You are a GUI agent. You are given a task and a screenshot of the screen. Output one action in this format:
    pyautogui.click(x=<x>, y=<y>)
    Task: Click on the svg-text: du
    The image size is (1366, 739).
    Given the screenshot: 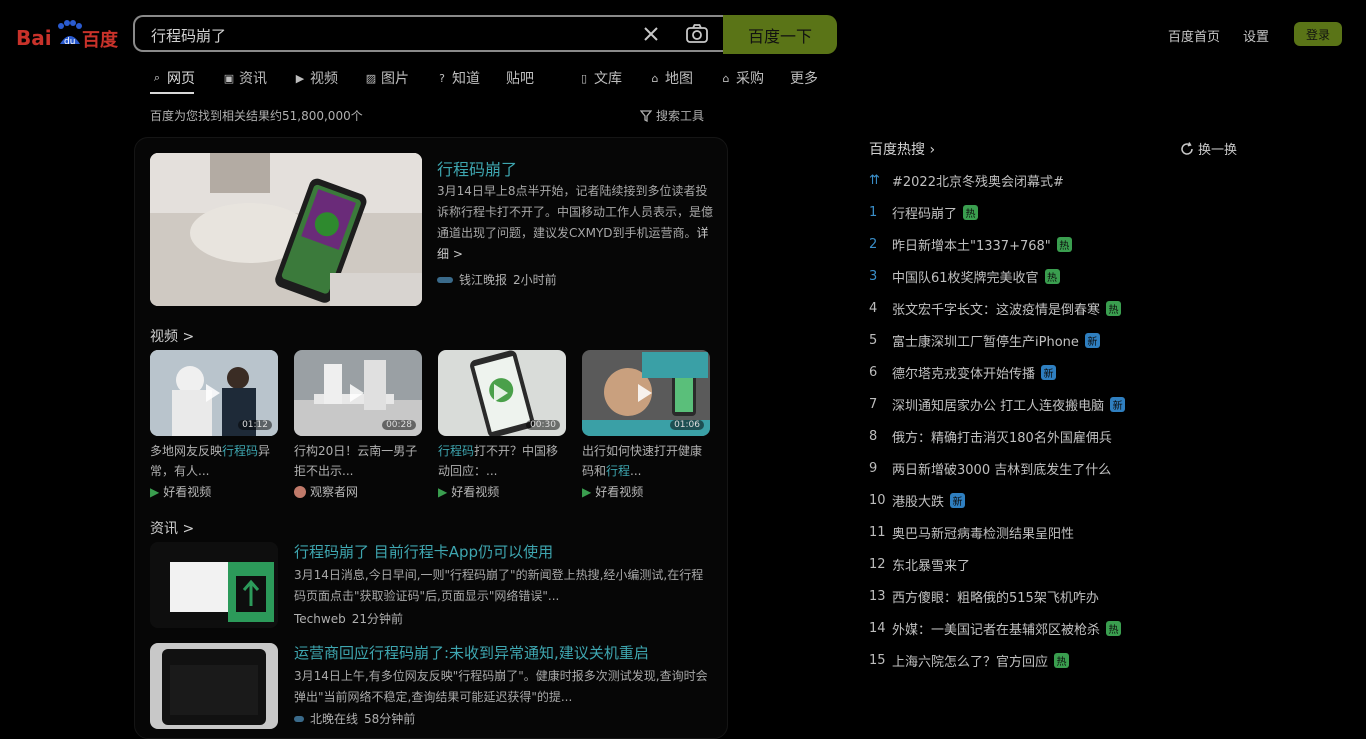 What is the action you would take?
    pyautogui.click(x=69, y=42)
    